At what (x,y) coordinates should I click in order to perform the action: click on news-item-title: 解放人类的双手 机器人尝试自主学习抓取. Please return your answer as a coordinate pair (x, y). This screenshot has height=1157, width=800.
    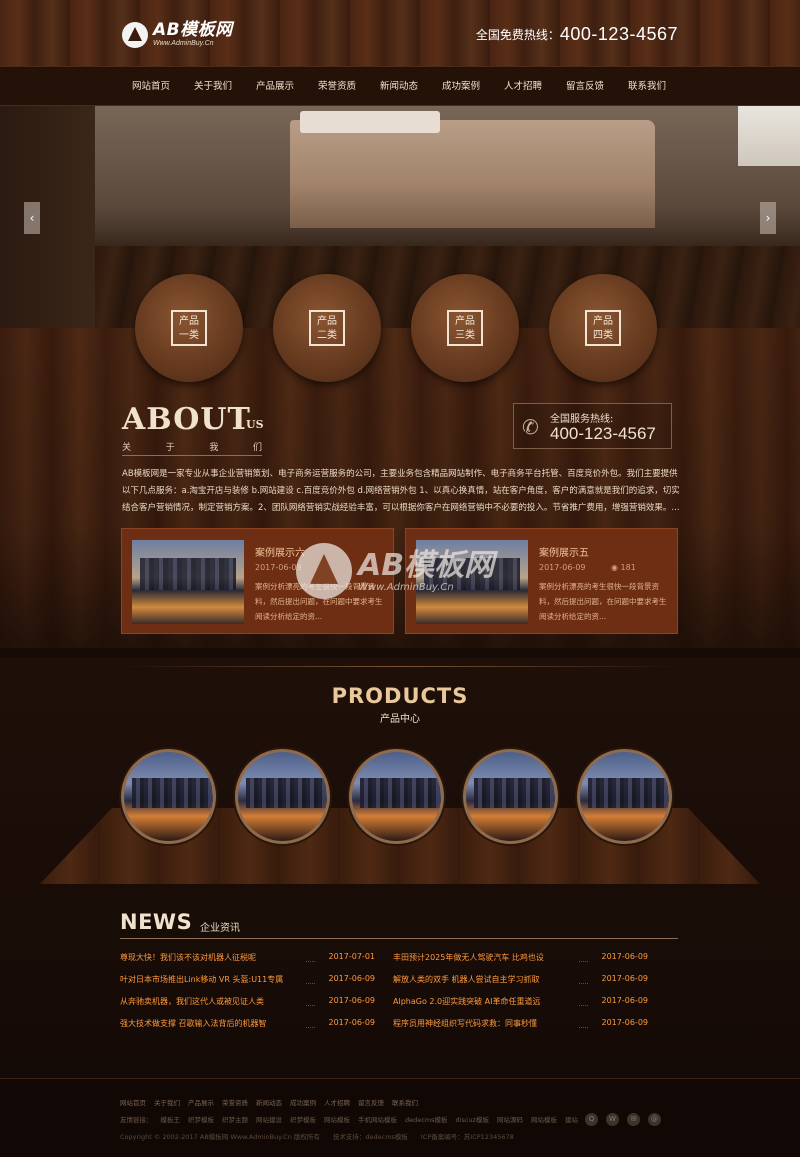
    Looking at the image, I should click on (483, 979).